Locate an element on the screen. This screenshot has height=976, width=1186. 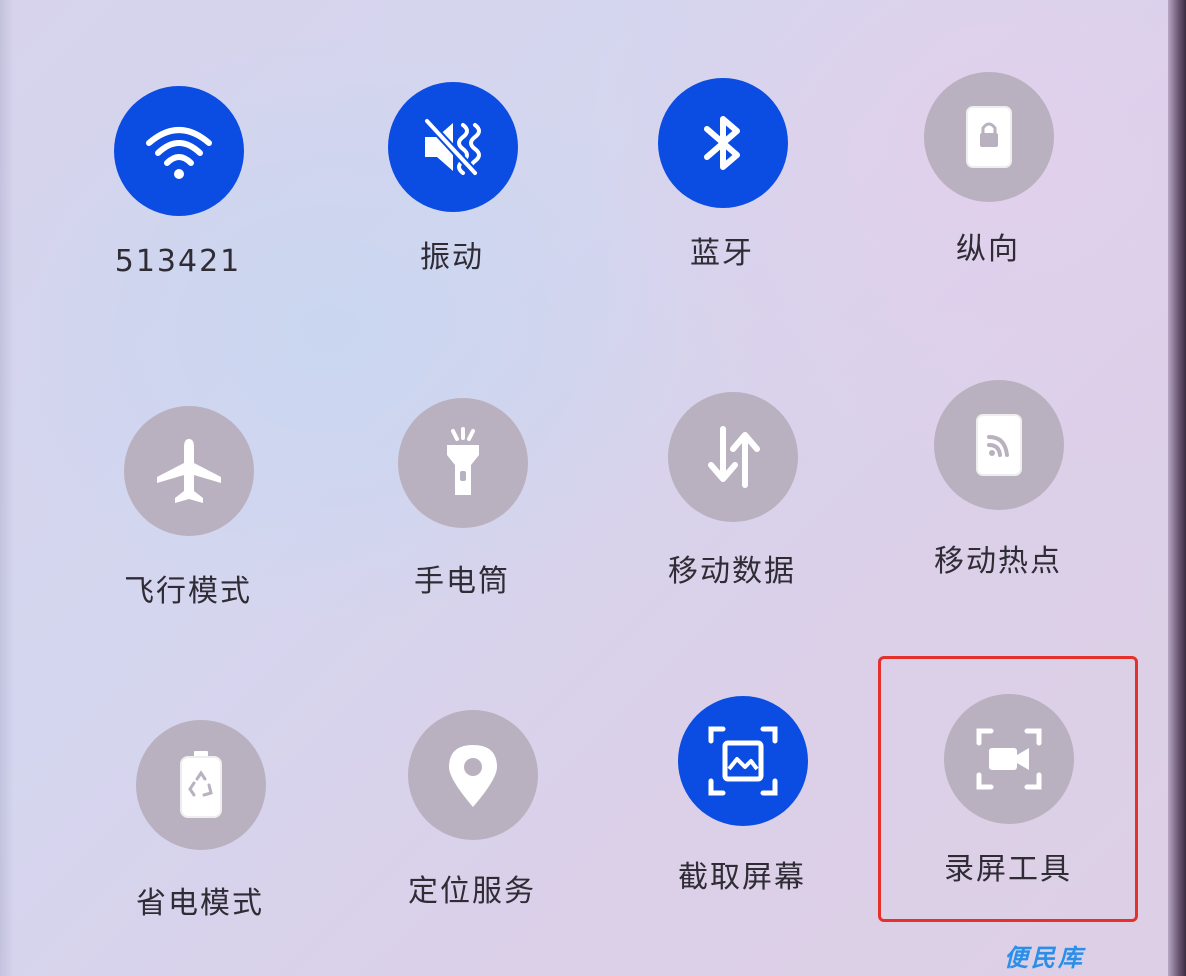
tile-flashlight: 手电筒 is located at coordinates (462, 518).